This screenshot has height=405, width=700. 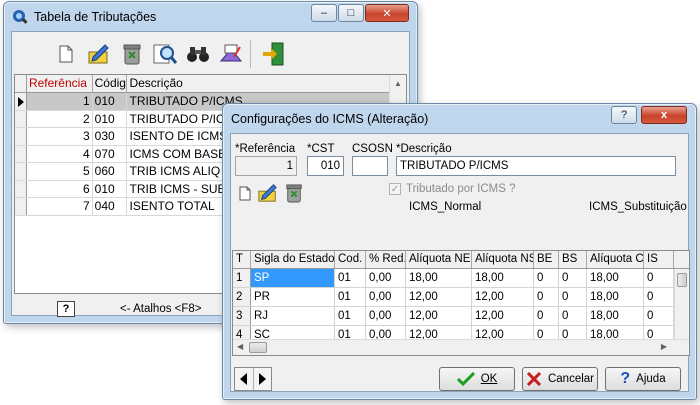 I want to click on trash-icon, so click(x=132, y=54).